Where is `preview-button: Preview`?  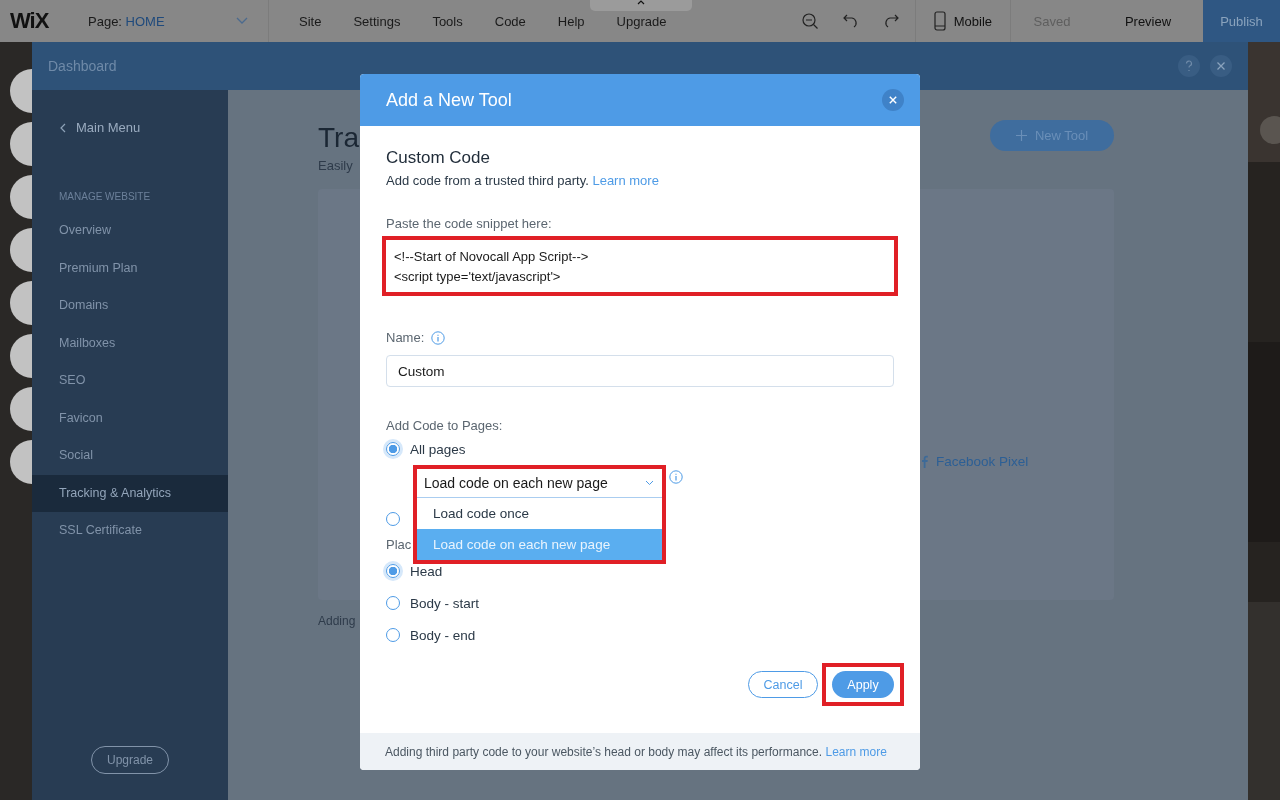 preview-button: Preview is located at coordinates (1148, 21).